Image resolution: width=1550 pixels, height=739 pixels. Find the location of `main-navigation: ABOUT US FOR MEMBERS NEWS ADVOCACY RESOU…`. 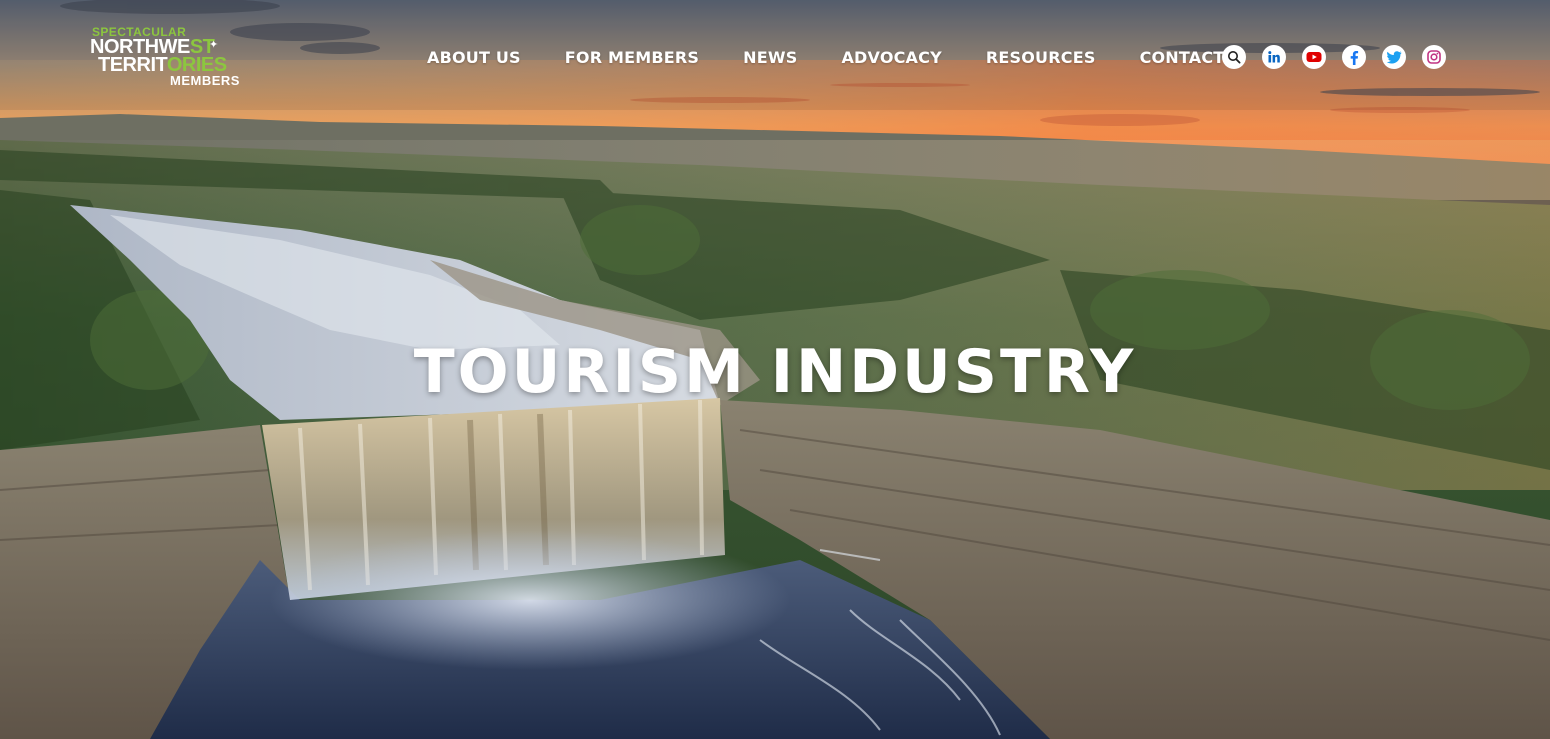

main-navigation: ABOUT US FOR MEMBERS NEWS ADVOCACY RESOU… is located at coordinates (825, 58).